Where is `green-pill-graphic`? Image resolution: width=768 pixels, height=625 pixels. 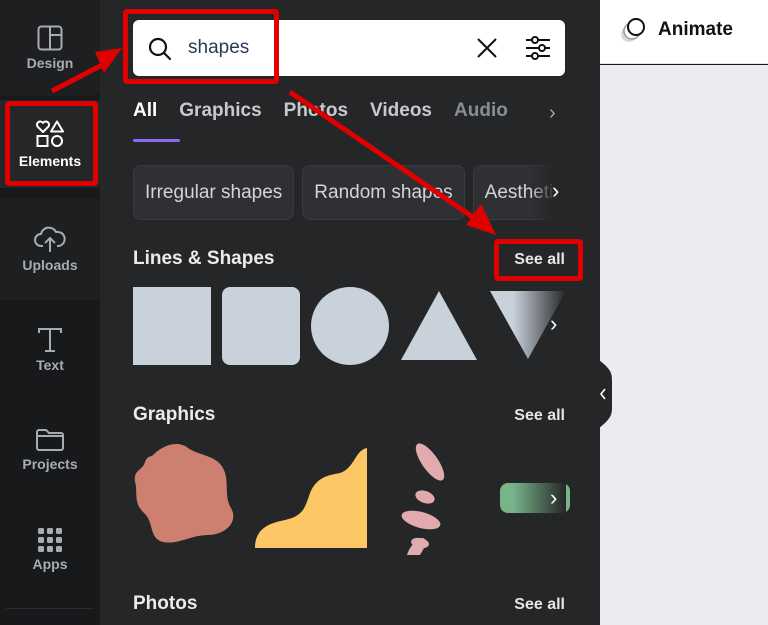 green-pill-graphic is located at coordinates (535, 498).